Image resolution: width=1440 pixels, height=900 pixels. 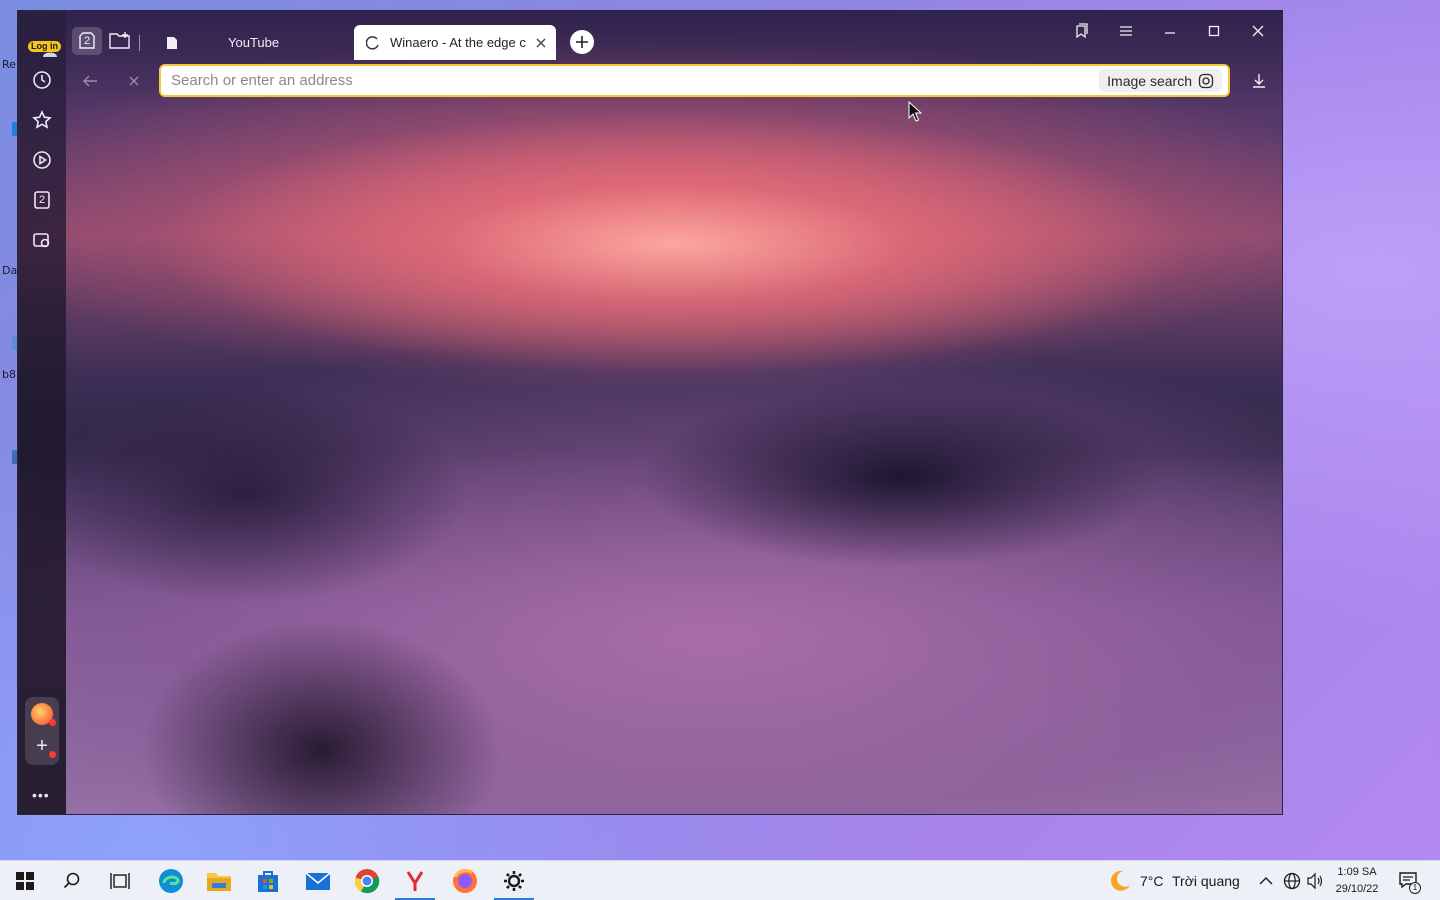 I want to click on desktop-icon-label: Re, so click(x=9, y=64).